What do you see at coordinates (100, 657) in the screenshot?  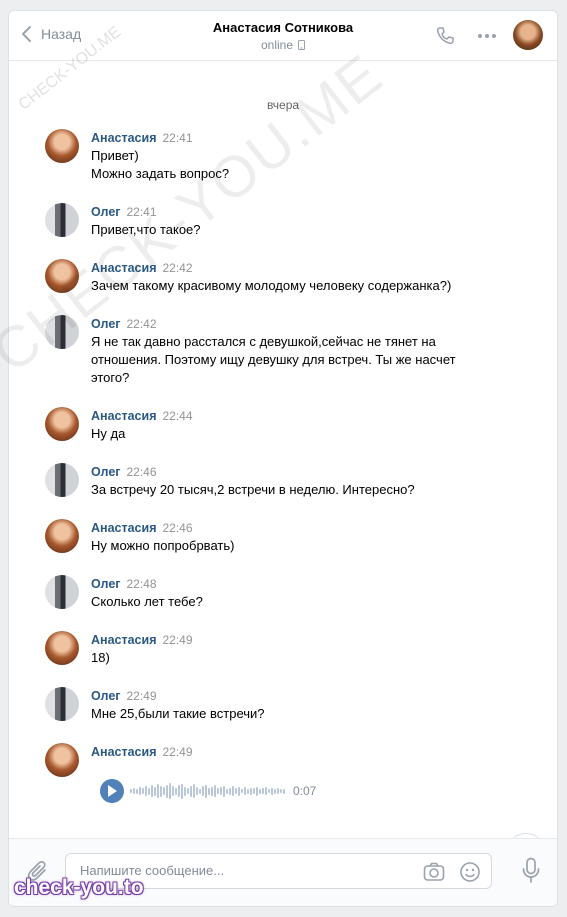 I see `message-text: 18)` at bounding box center [100, 657].